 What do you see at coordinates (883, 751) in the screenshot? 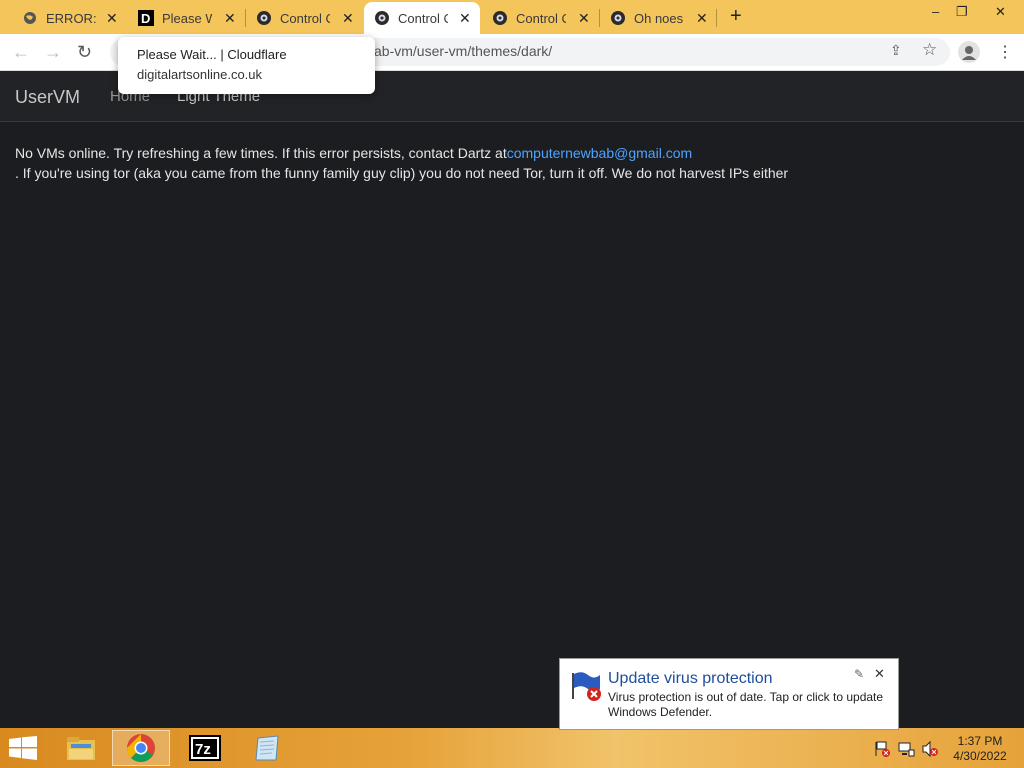
I see `action-center-flag-icon` at bounding box center [883, 751].